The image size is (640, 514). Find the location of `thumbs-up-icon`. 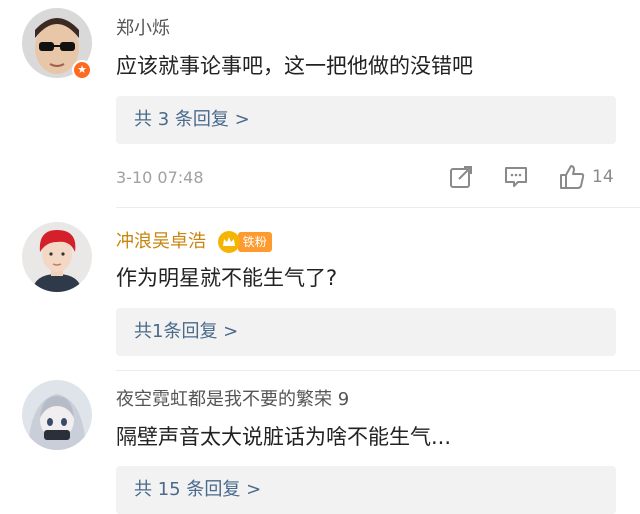

thumbs-up-icon is located at coordinates (572, 177).